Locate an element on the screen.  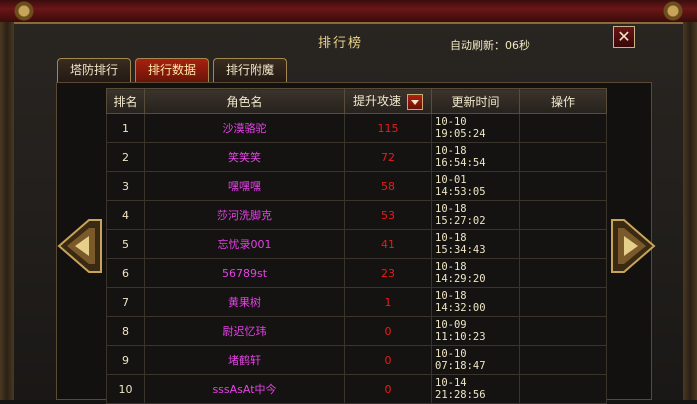
rank-cell: 7 is located at coordinates (125, 302).